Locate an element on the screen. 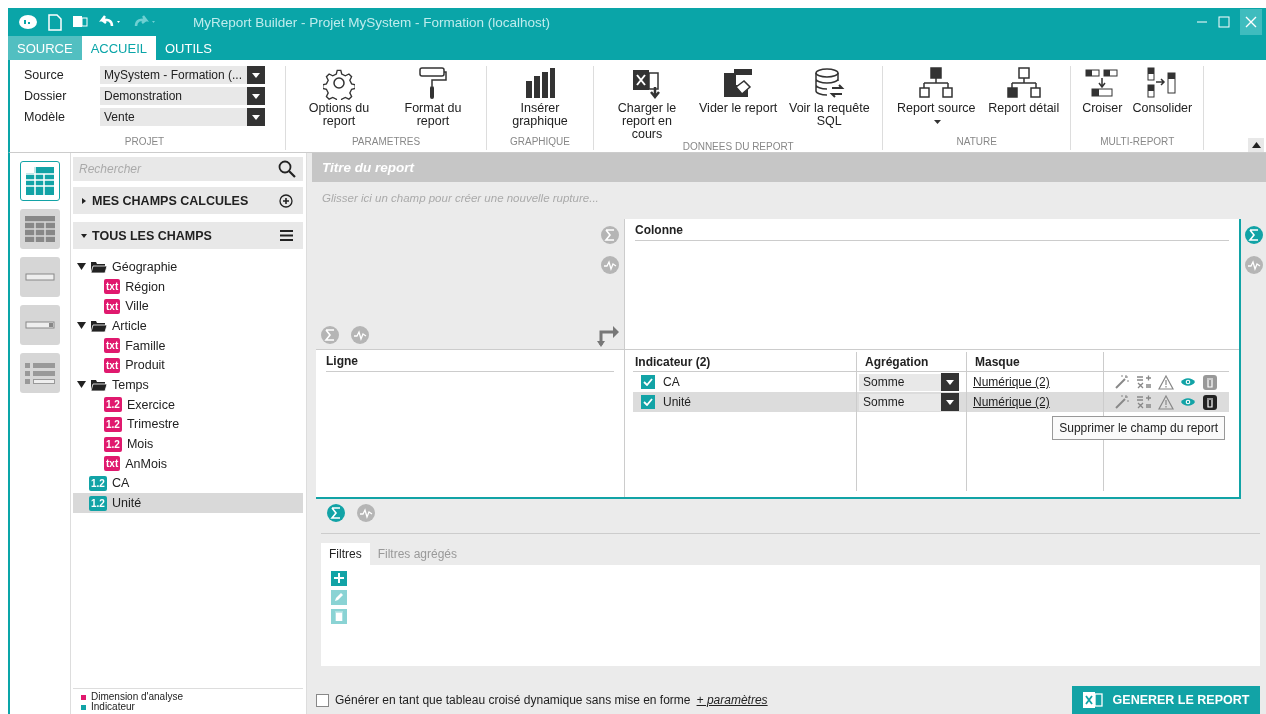 The image size is (1266, 714). tree-folder: Article is located at coordinates (188, 326).